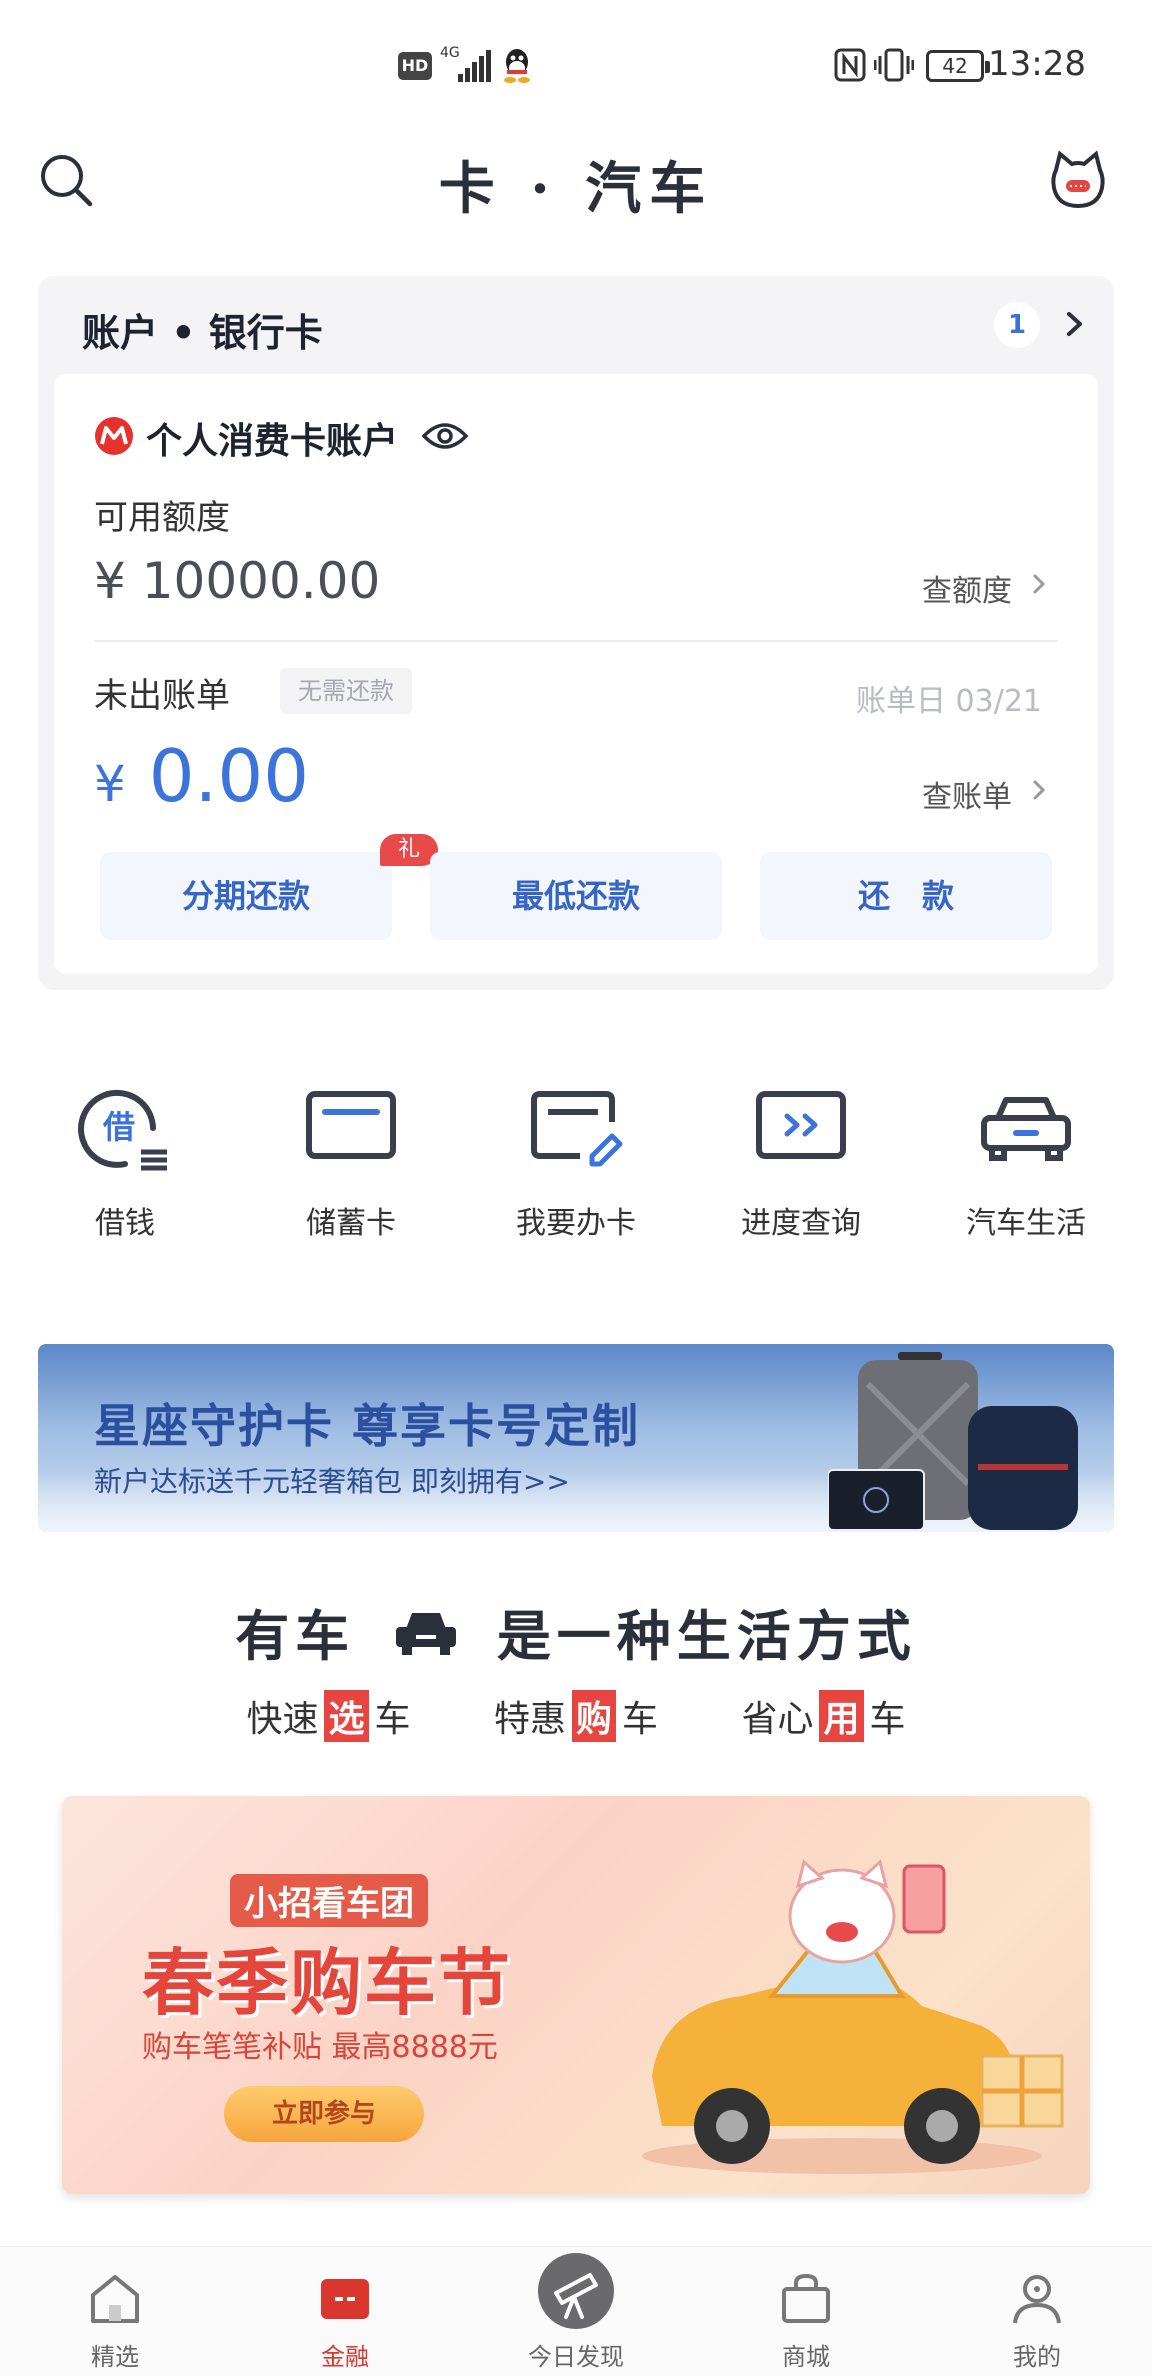 The image size is (1152, 2376). Describe the element at coordinates (351, 1125) in the screenshot. I see `debit-card-icon` at that location.